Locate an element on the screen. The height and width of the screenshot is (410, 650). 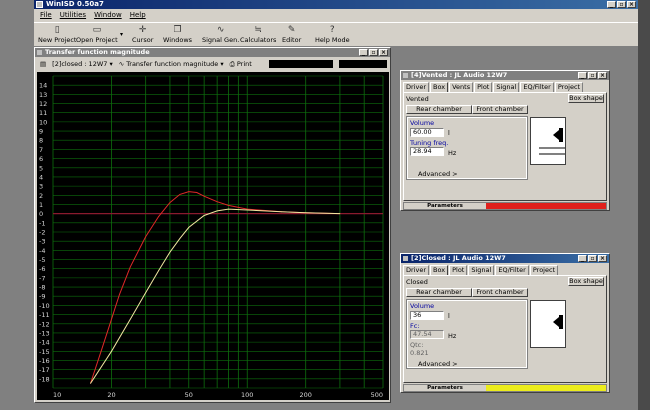
qtc-label: Qtc: is located at coordinates (417, 345).